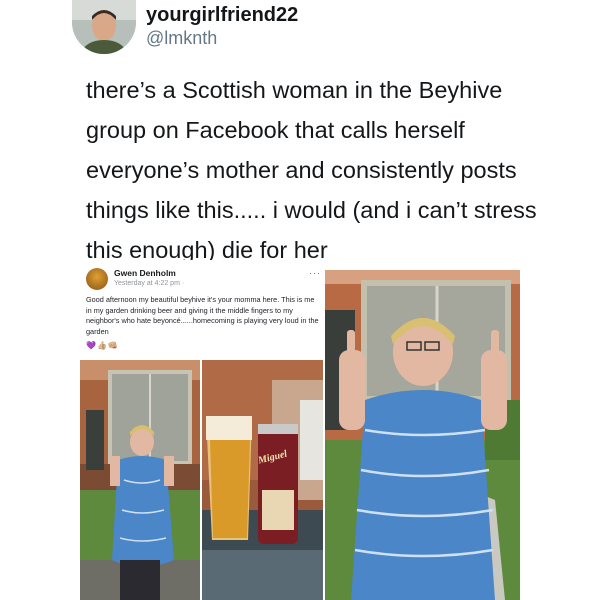 The height and width of the screenshot is (600, 600). I want to click on photo-beer, so click(262, 480).